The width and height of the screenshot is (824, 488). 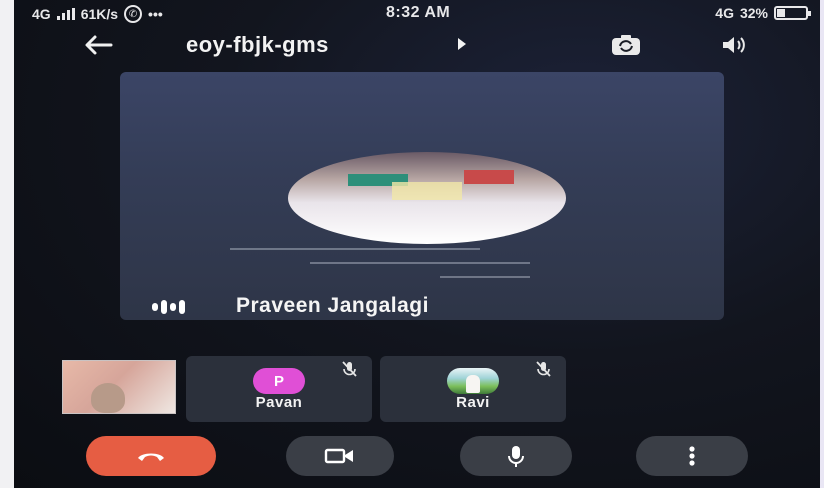 What do you see at coordinates (108, 398) in the screenshot?
I see `self-preview-face` at bounding box center [108, 398].